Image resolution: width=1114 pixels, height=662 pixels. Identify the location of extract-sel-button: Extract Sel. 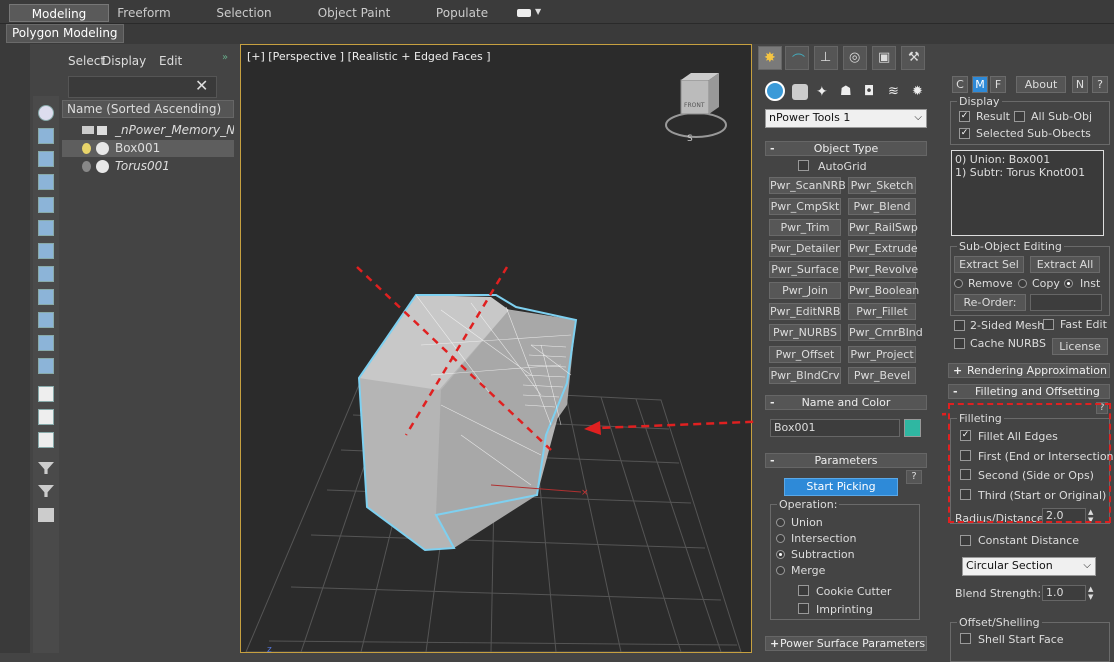
(989, 264).